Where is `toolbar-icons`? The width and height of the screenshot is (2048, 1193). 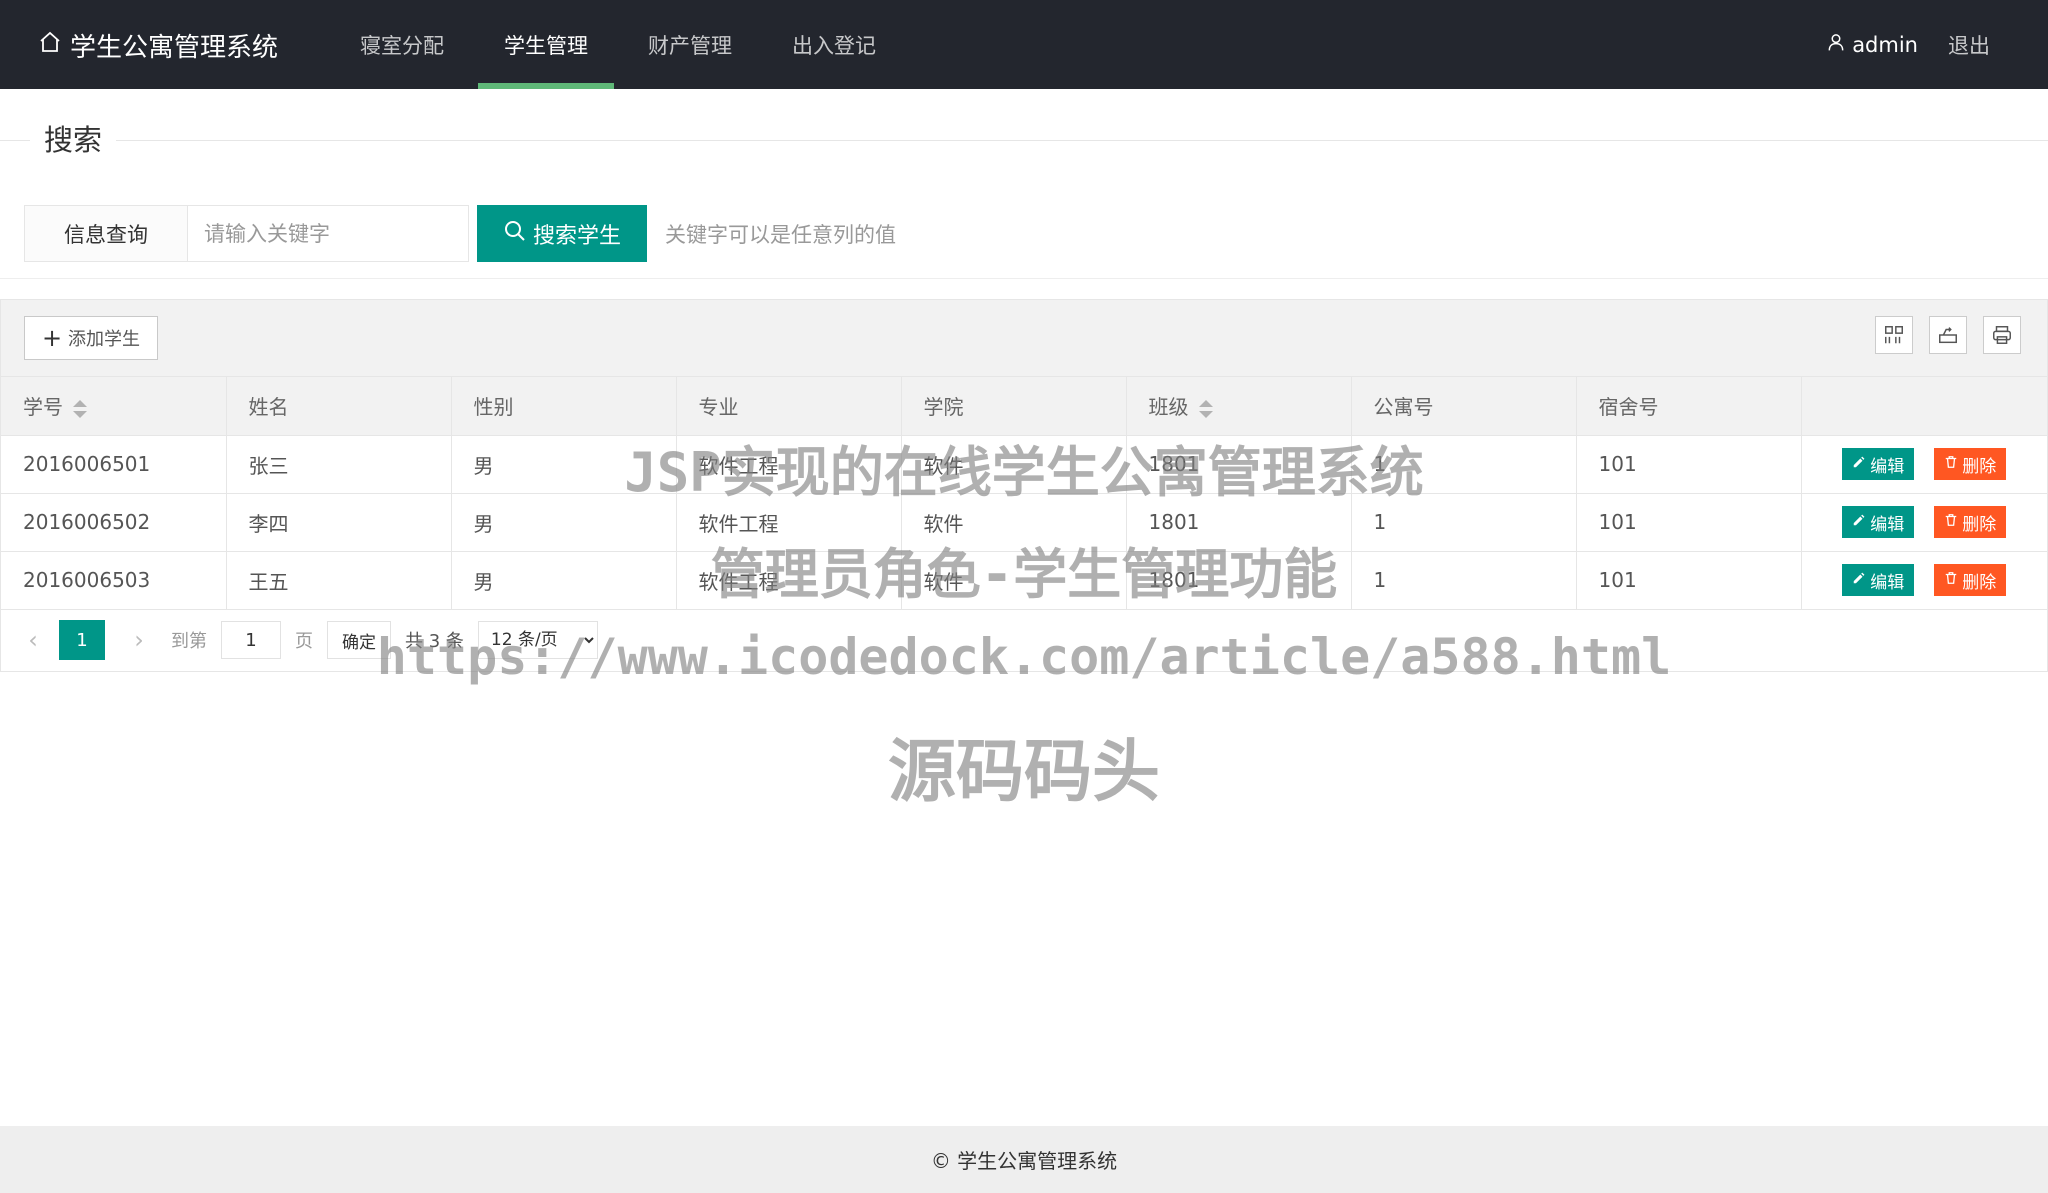
toolbar-icons is located at coordinates (1948, 335).